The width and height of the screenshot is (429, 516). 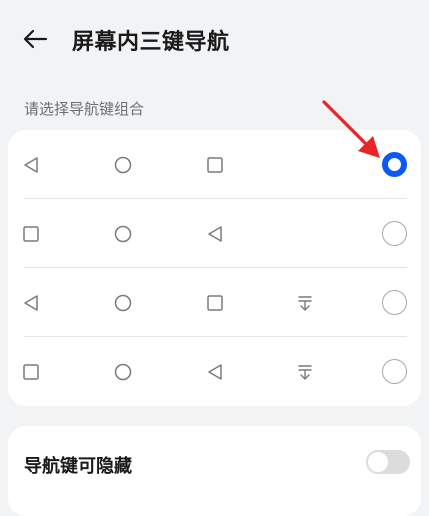 I want to click on section-label: 请选择导航键组合, so click(x=84, y=109).